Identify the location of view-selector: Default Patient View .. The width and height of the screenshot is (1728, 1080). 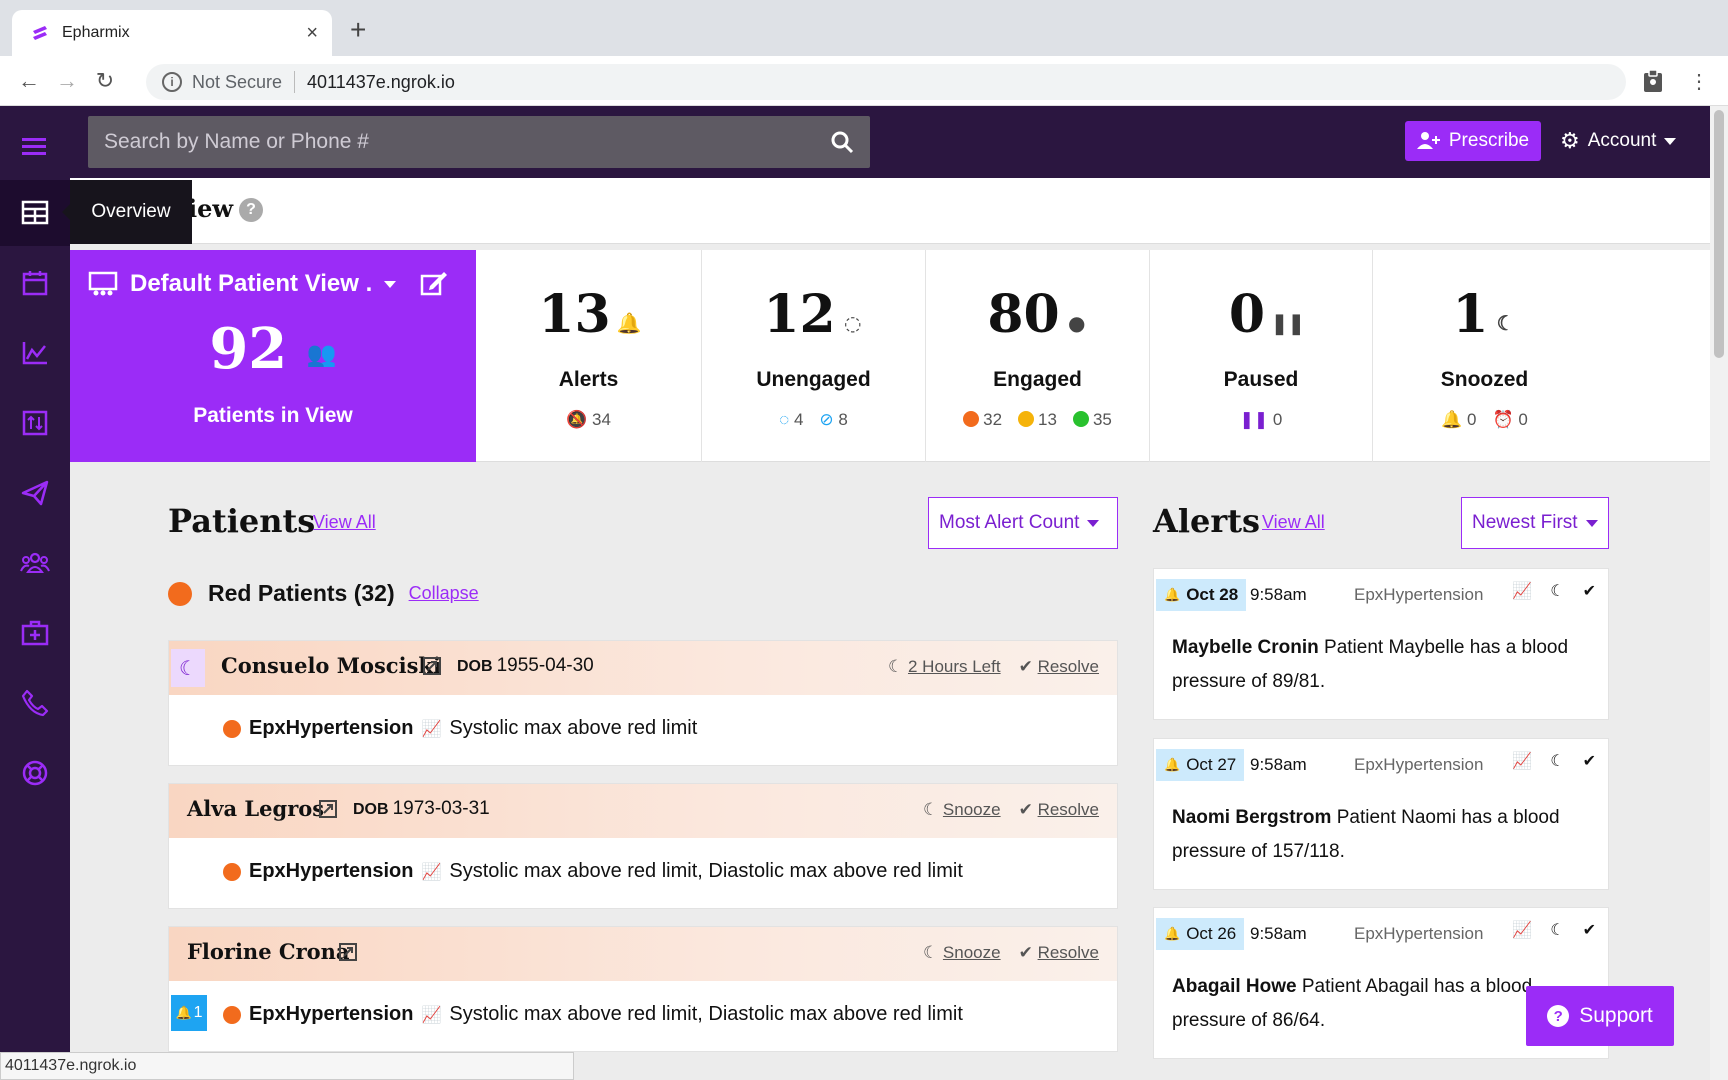
(242, 284).